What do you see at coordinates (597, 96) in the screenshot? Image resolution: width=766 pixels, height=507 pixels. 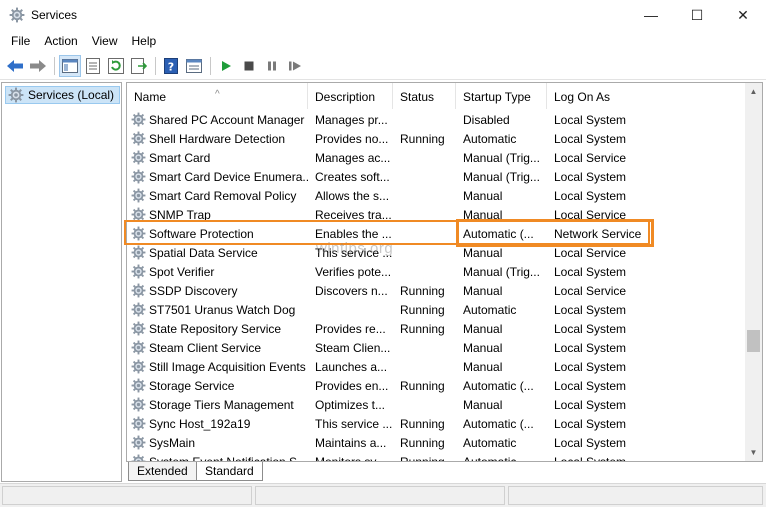 I see `column-header-log-on-as: Log On As` at bounding box center [597, 96].